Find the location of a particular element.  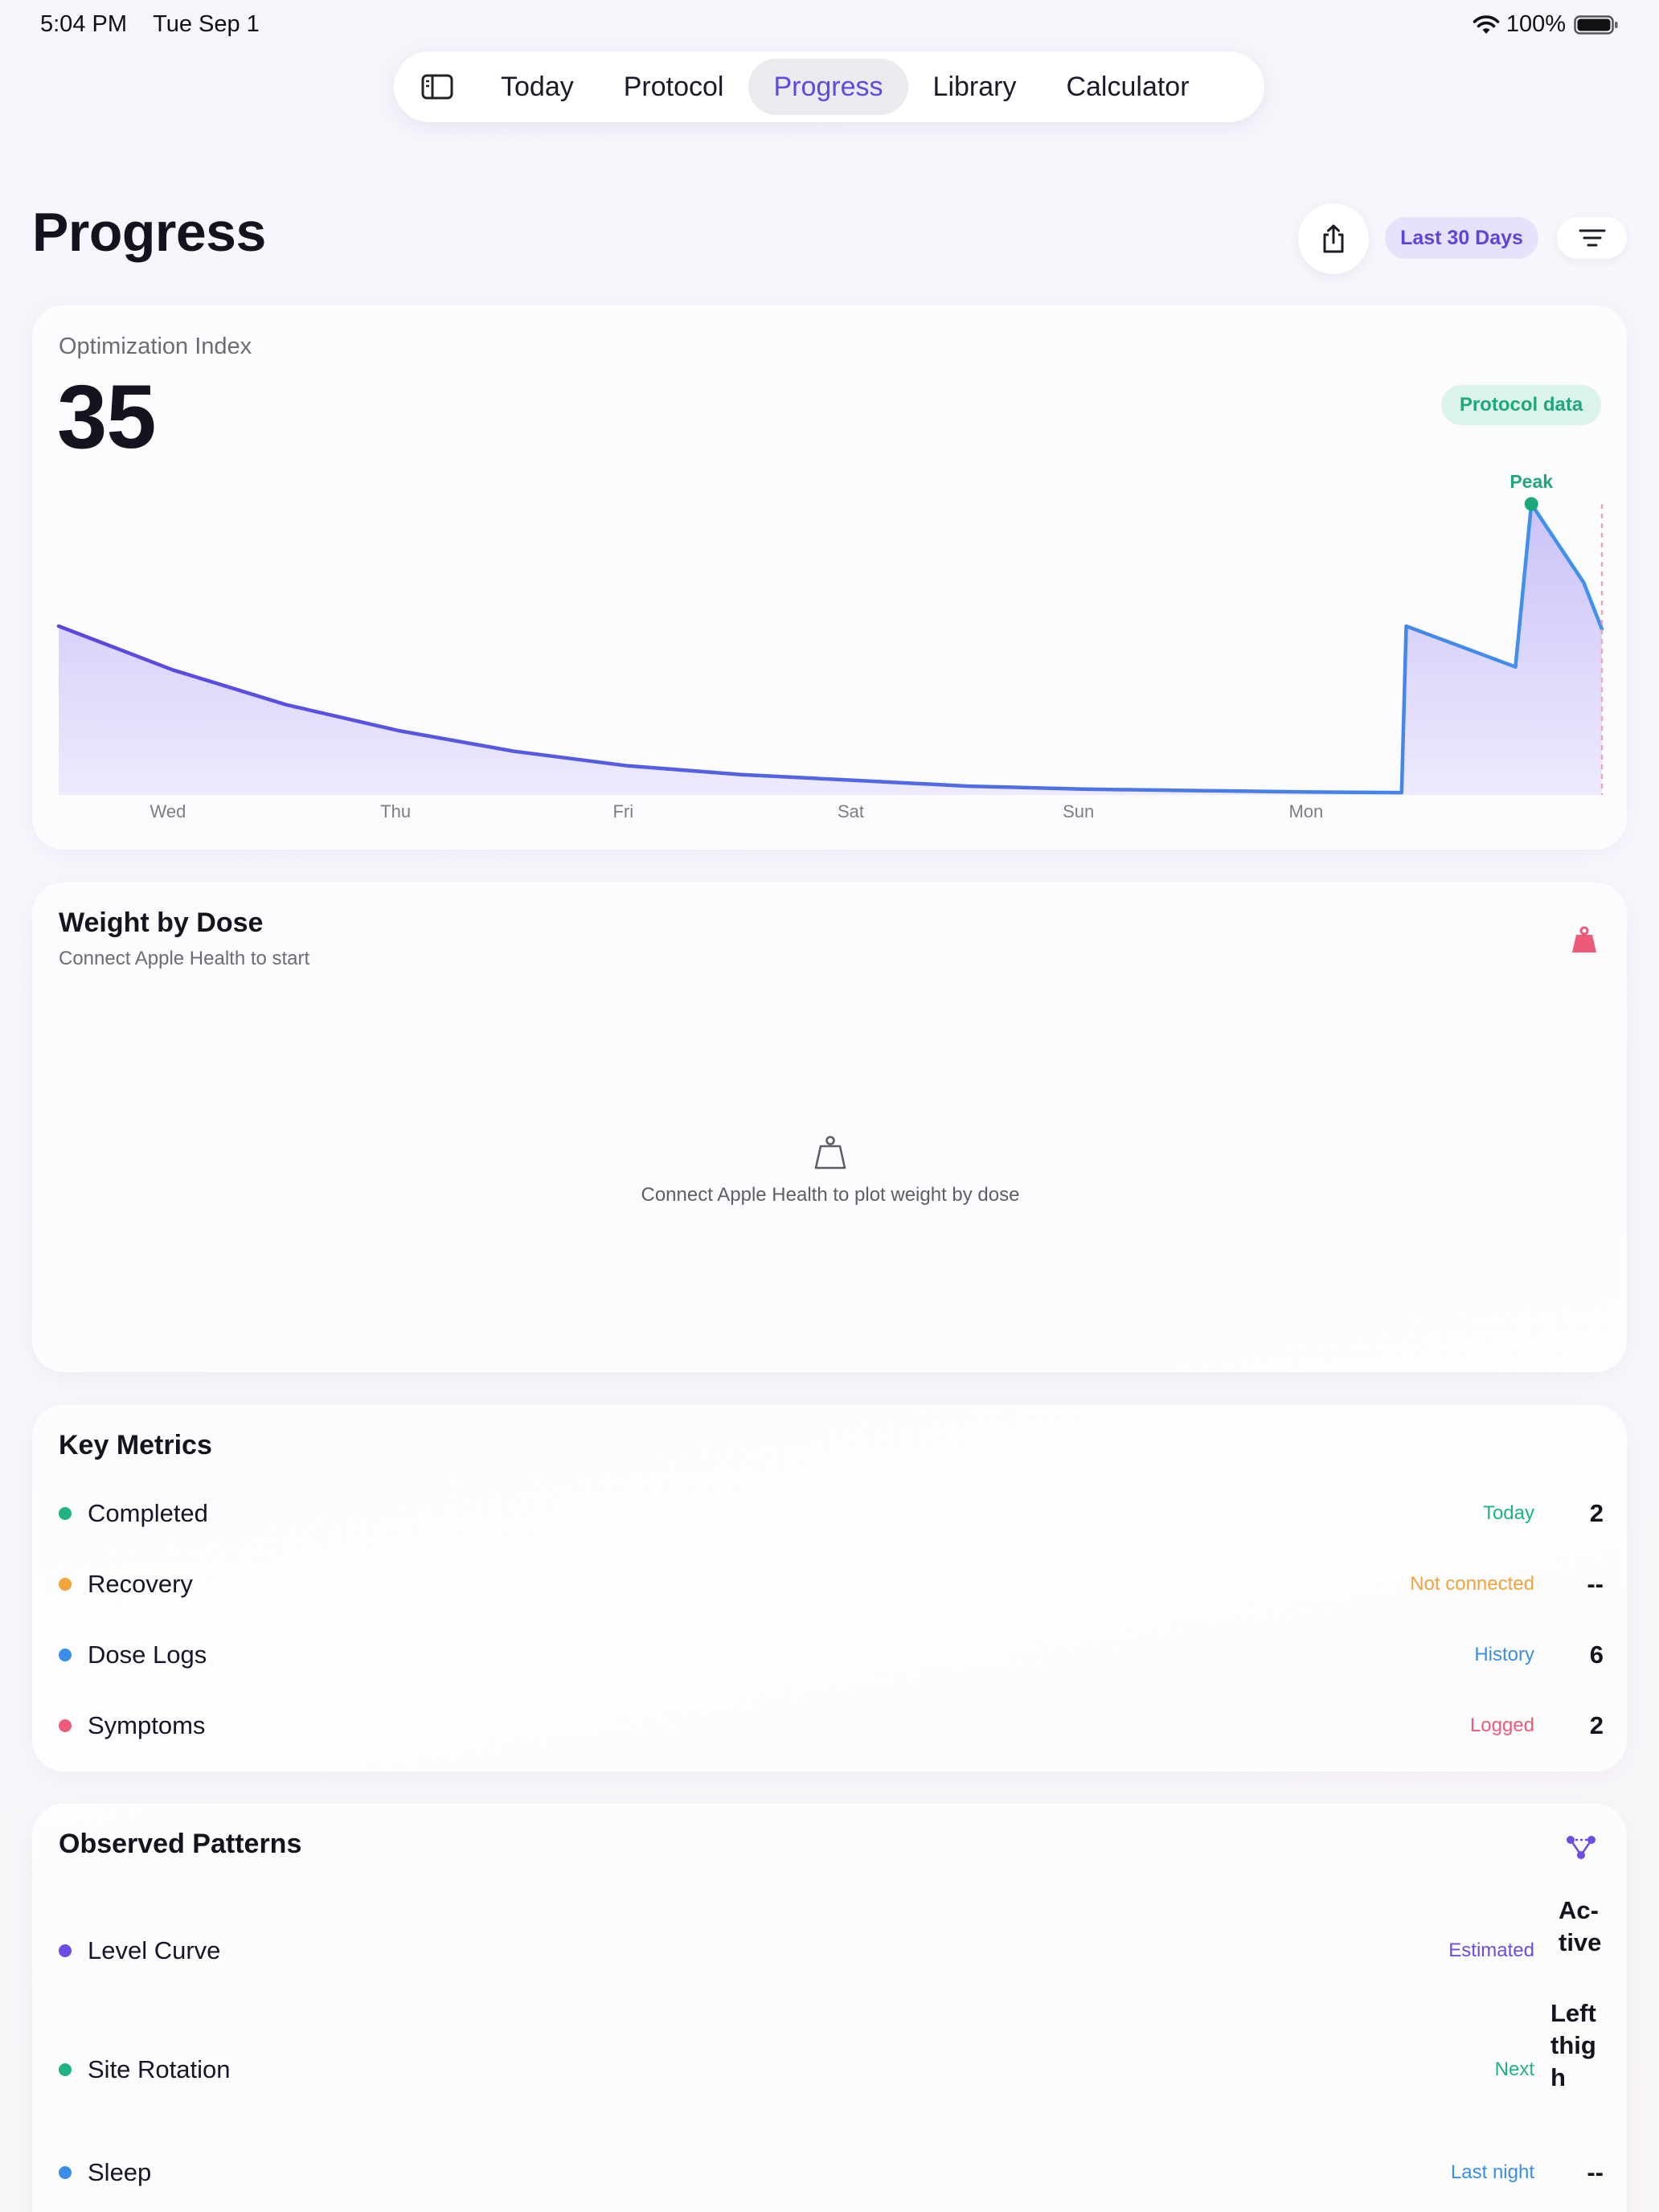

optimization-value: 35 is located at coordinates (107, 417).